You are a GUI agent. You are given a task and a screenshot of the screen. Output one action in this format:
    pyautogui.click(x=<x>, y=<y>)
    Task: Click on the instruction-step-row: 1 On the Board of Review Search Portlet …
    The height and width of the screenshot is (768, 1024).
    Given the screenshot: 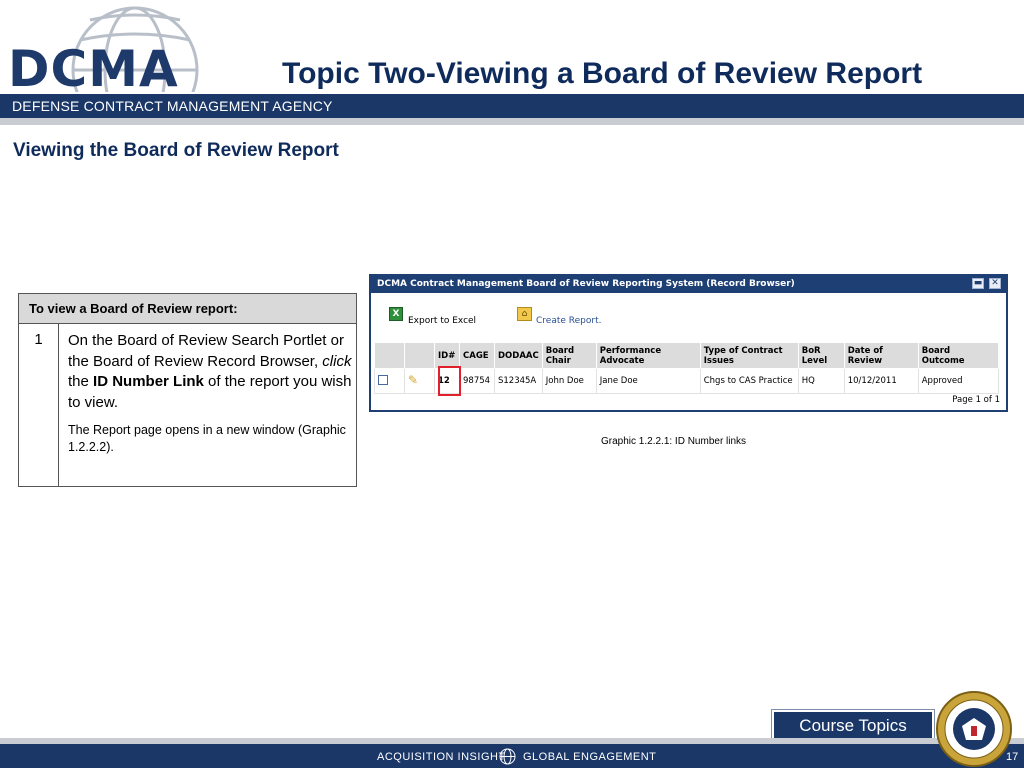 What is the action you would take?
    pyautogui.click(x=187, y=405)
    